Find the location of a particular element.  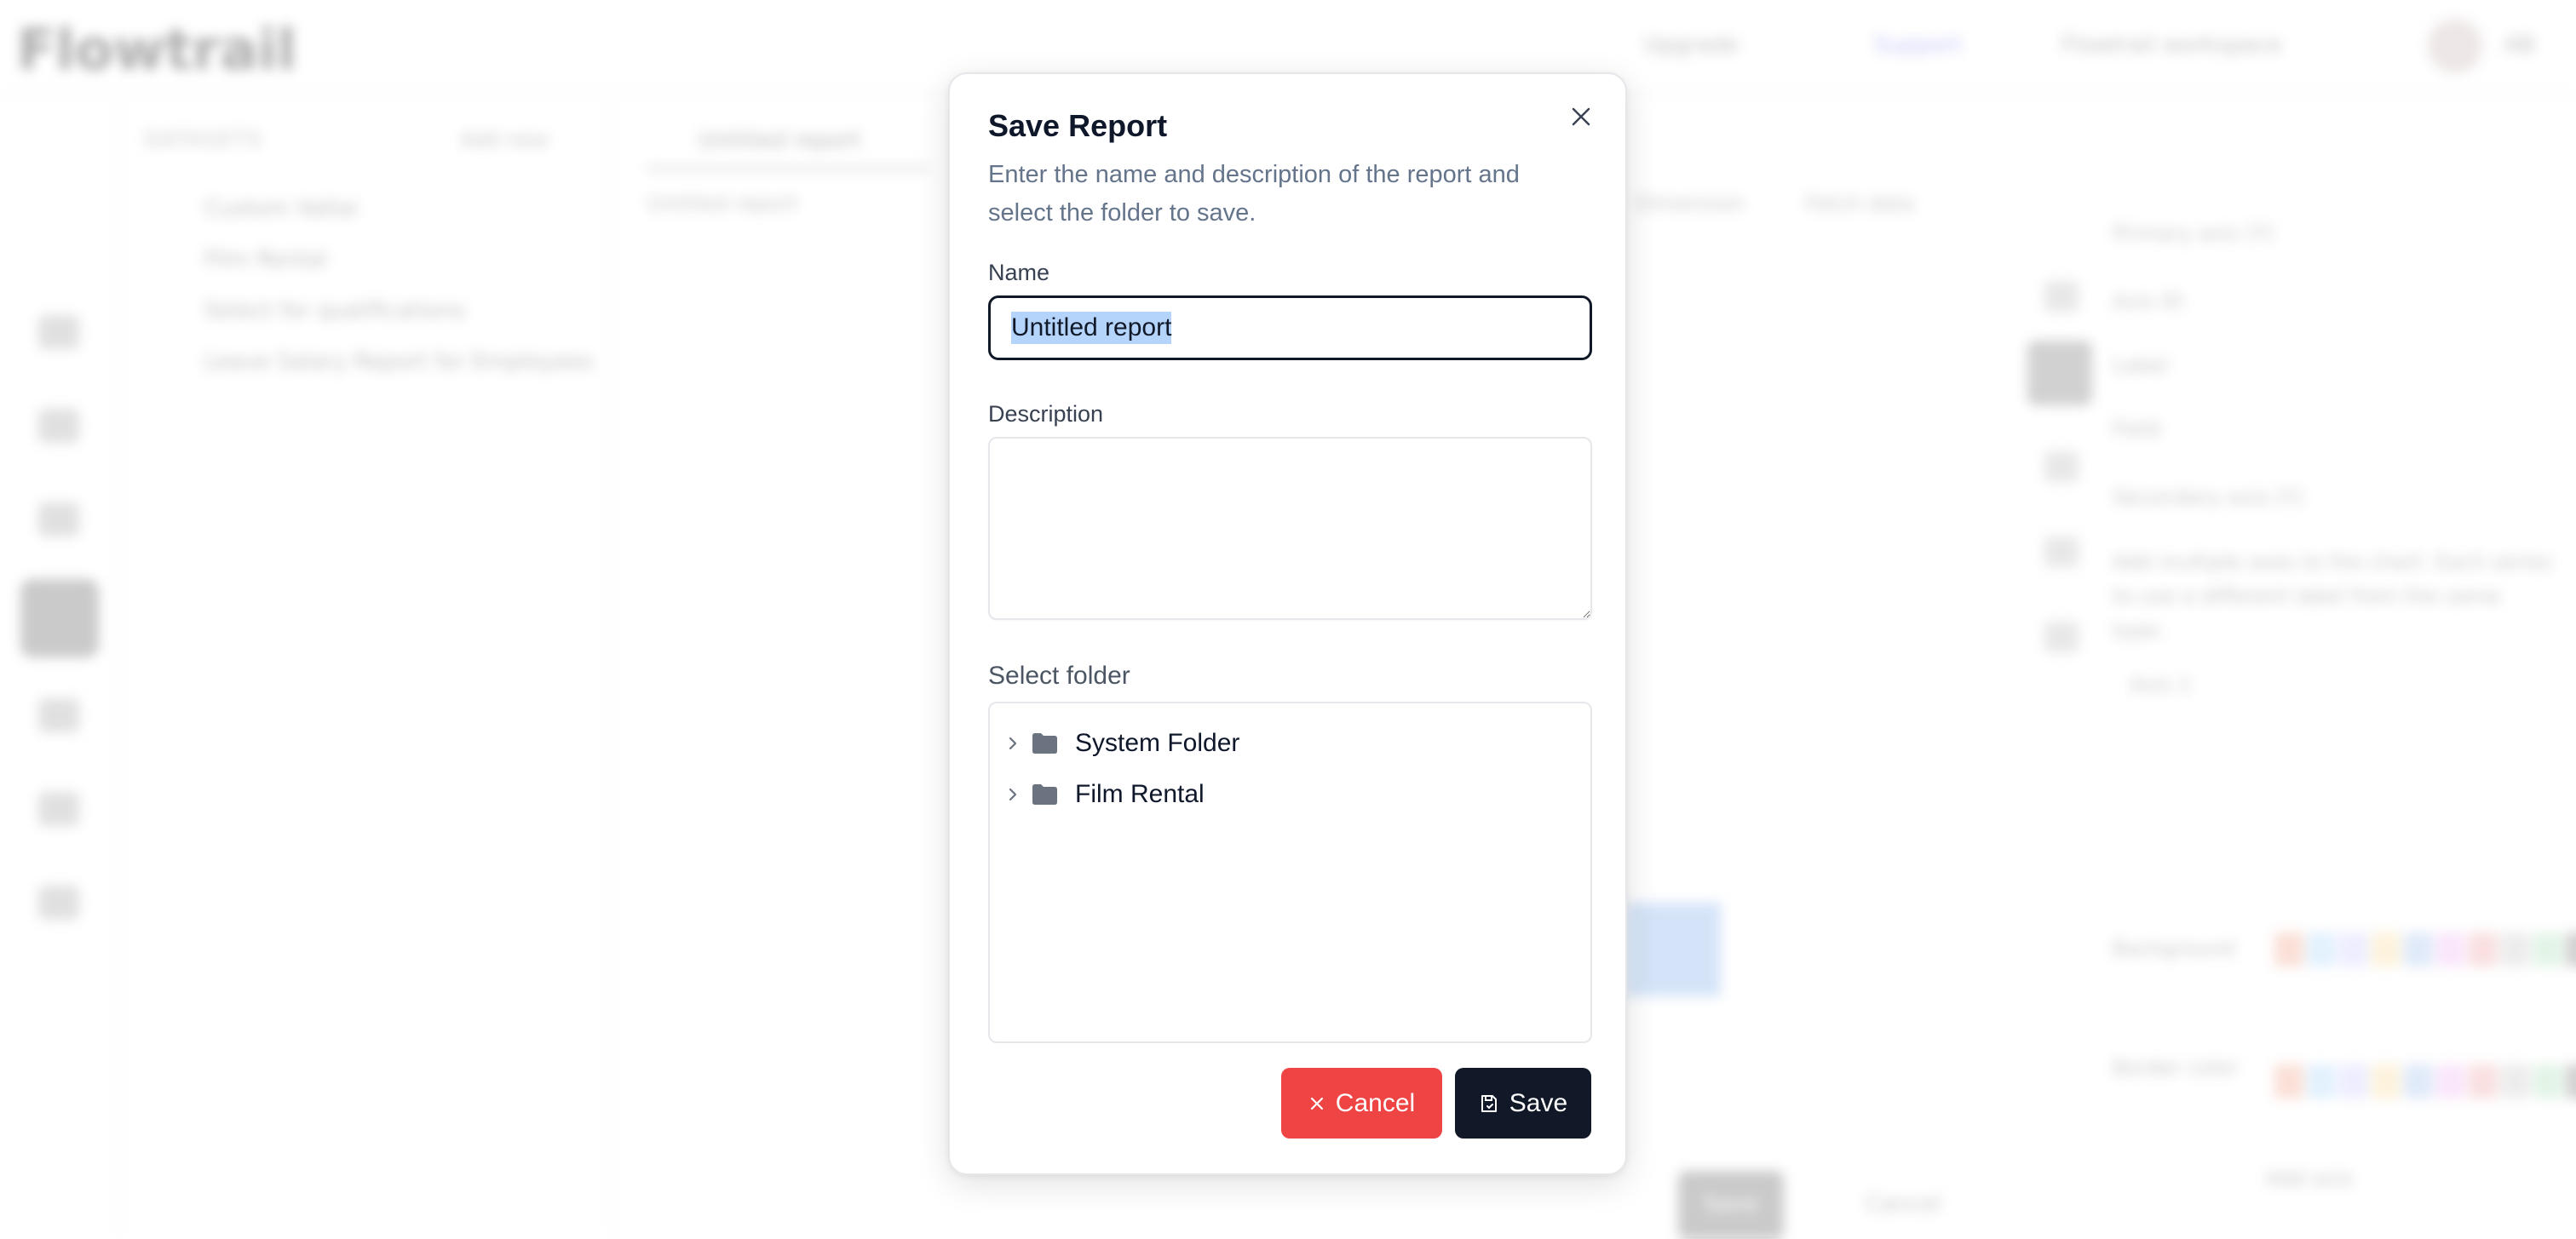

cancel-label: Cancel is located at coordinates (1376, 1103).